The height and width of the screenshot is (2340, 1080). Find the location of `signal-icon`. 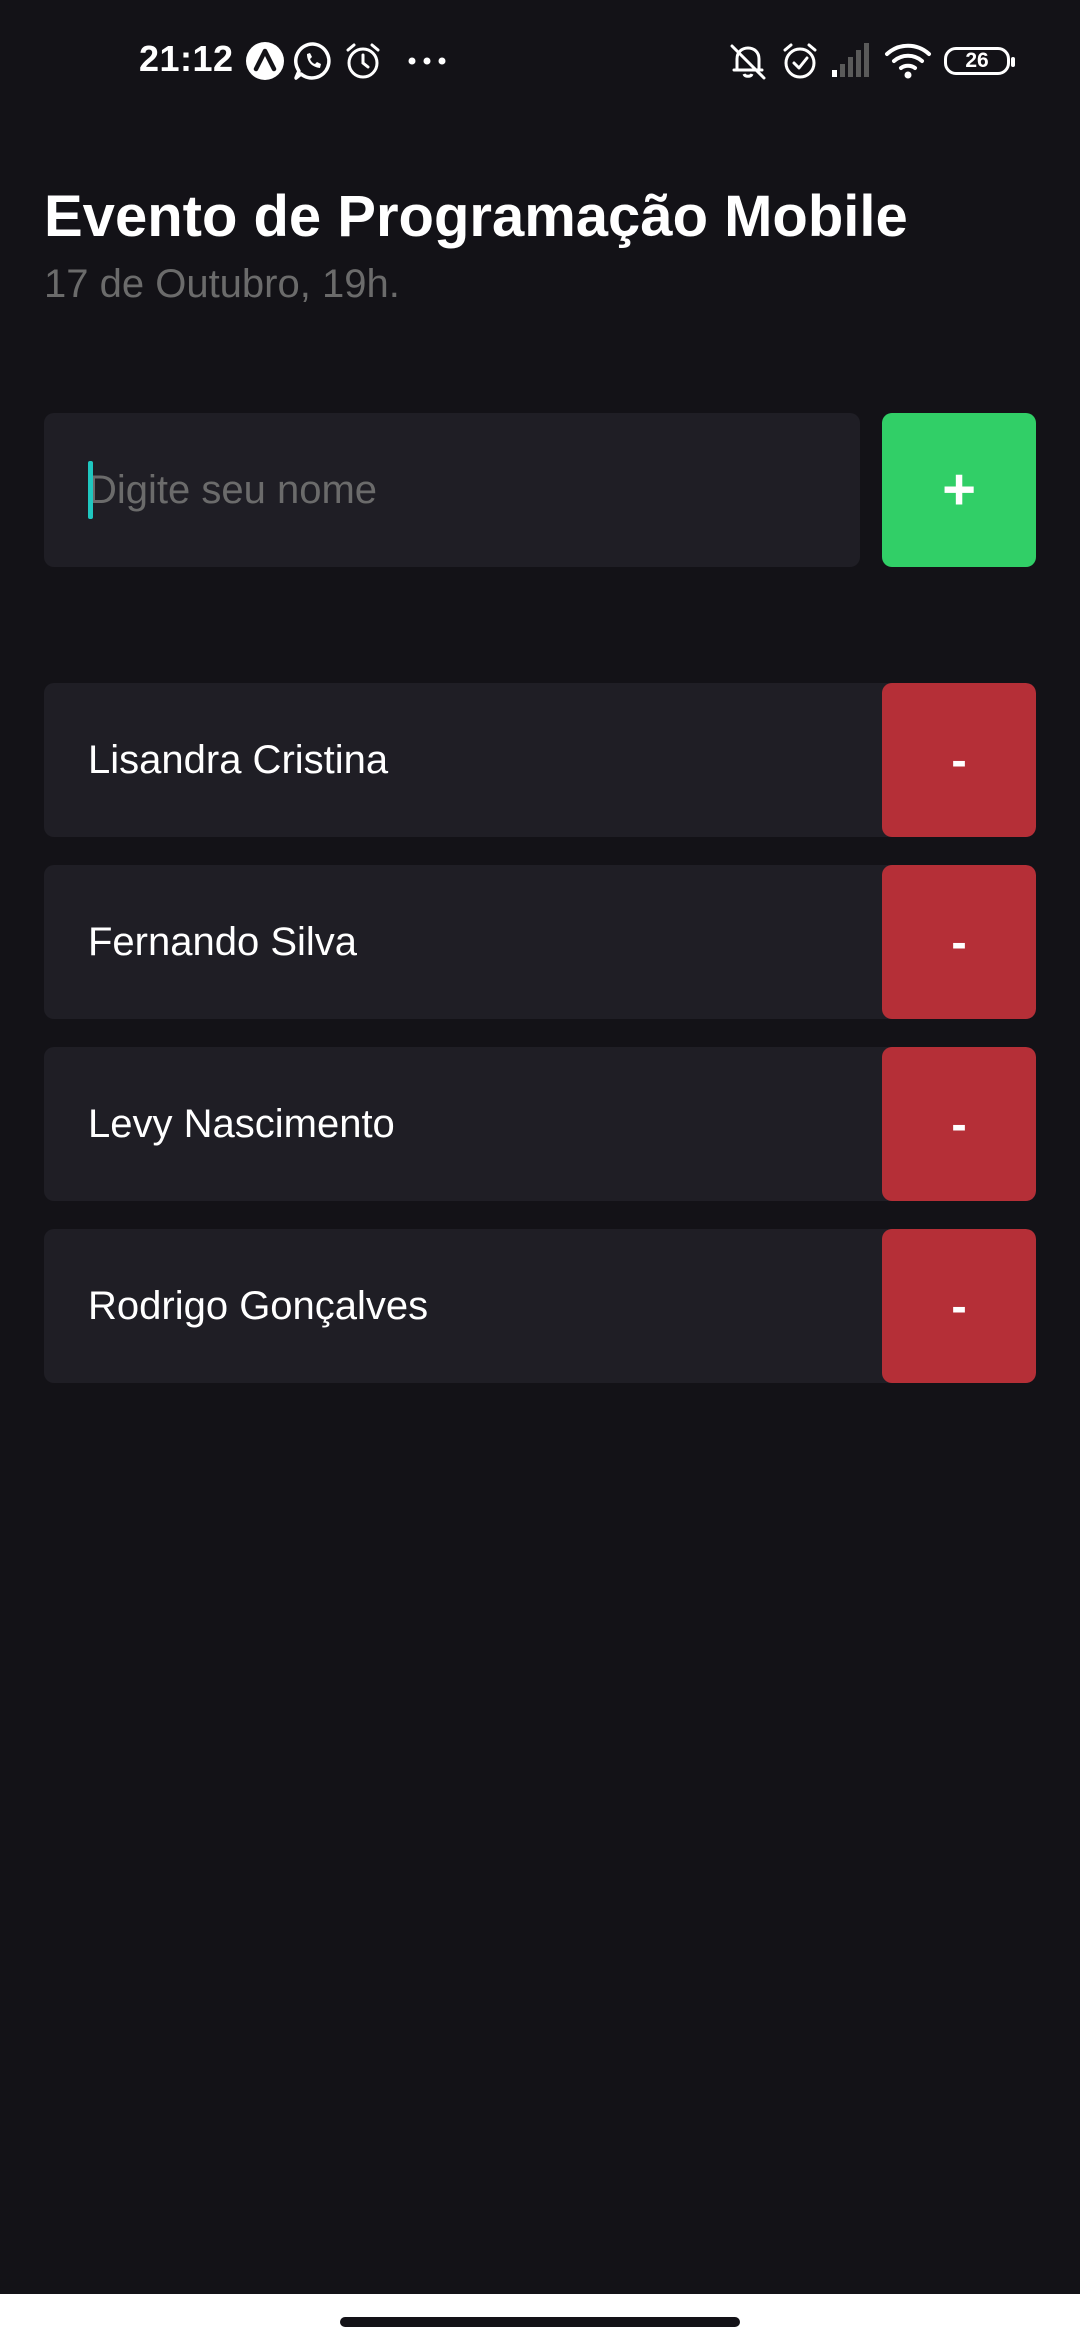

signal-icon is located at coordinates (850, 61).